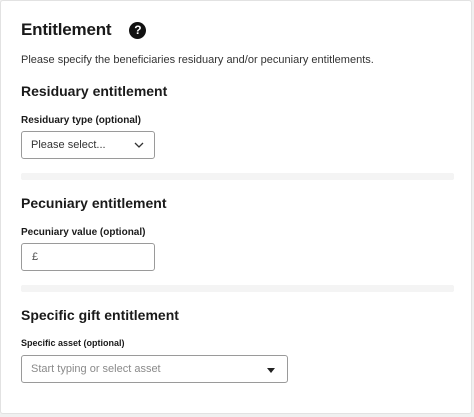 This screenshot has width=474, height=417. Describe the element at coordinates (35, 257) in the screenshot. I see `currency-prefix: £` at that location.